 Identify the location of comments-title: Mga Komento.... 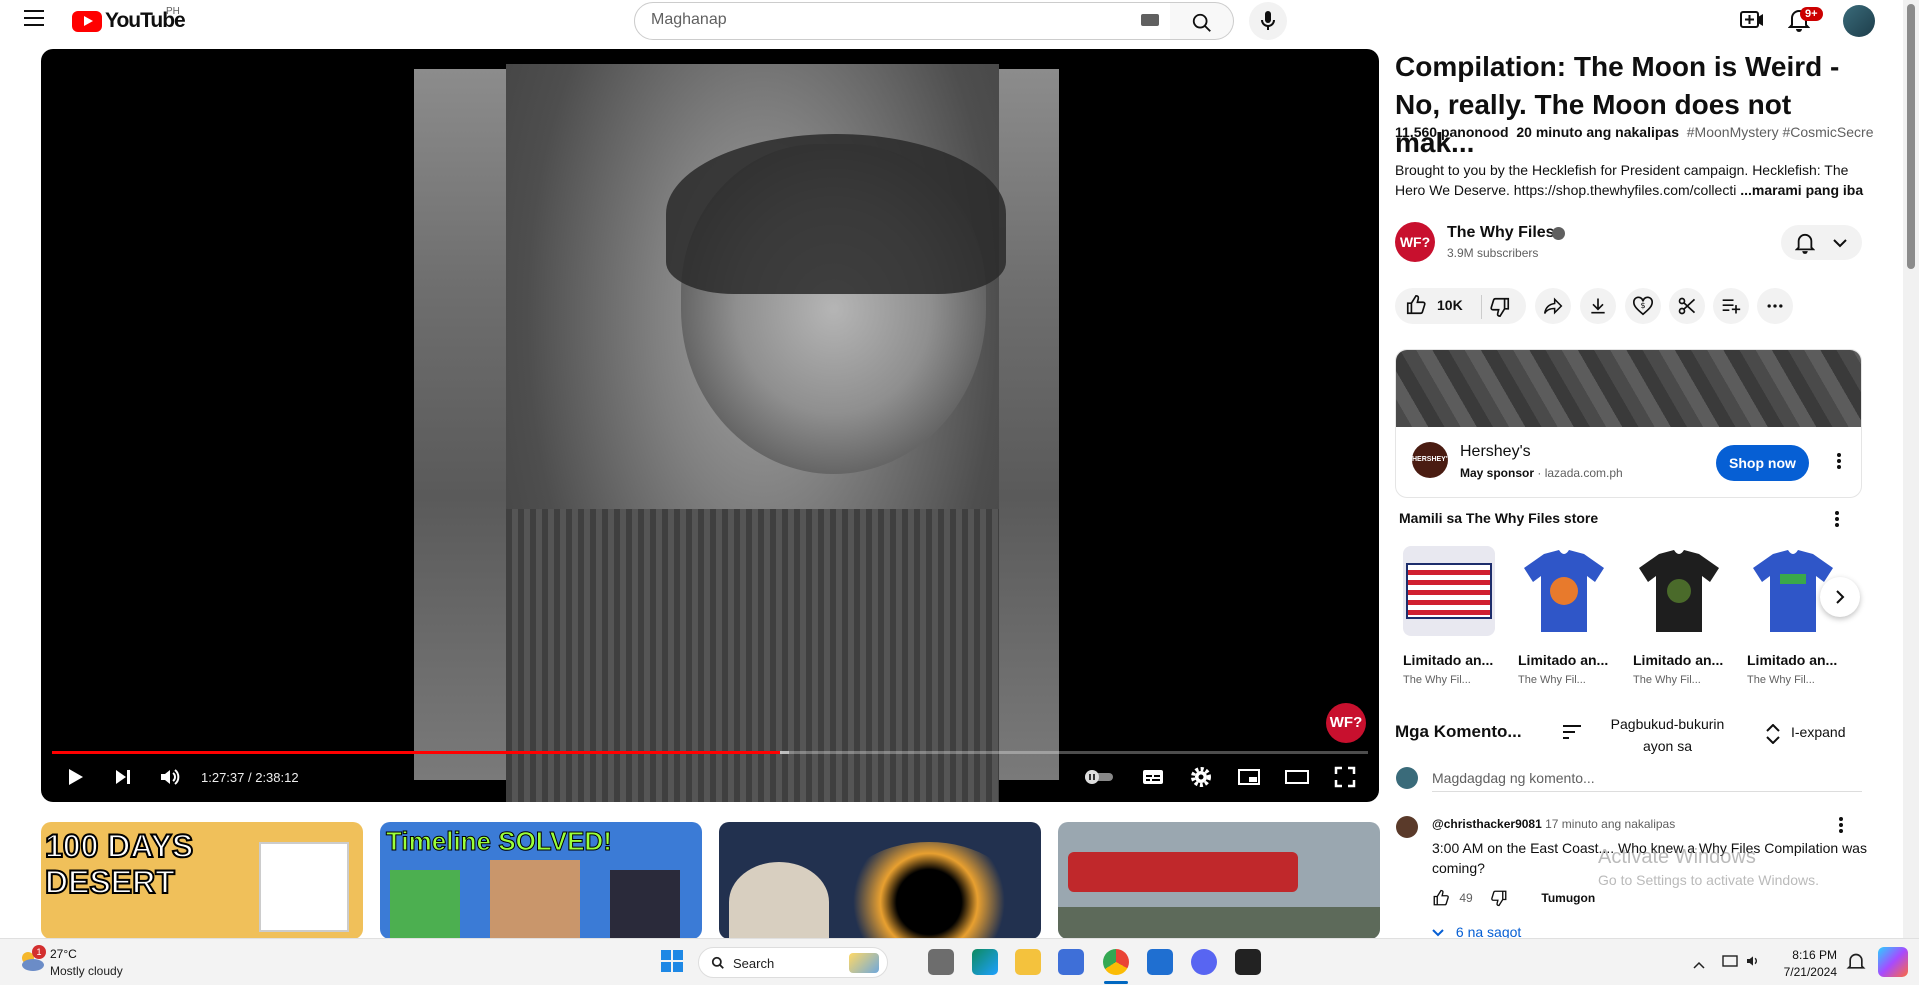
(1458, 731).